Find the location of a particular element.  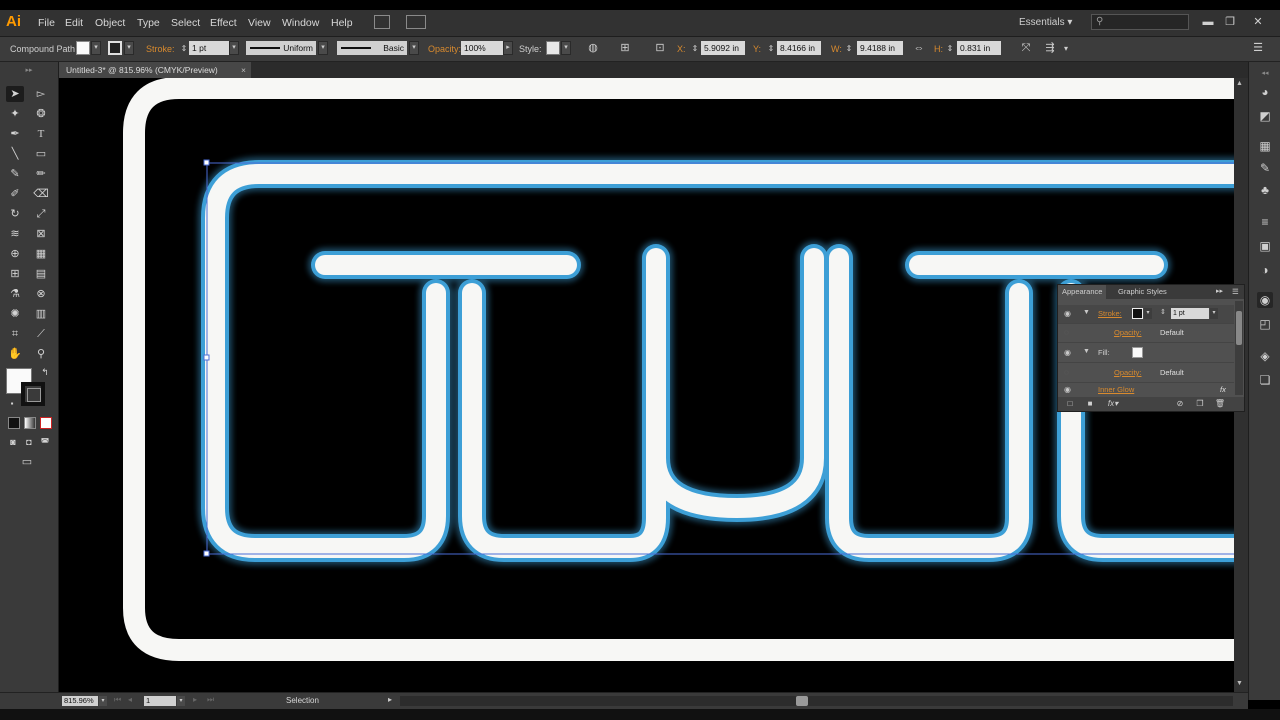

none-mode-icon is located at coordinates (46, 423).